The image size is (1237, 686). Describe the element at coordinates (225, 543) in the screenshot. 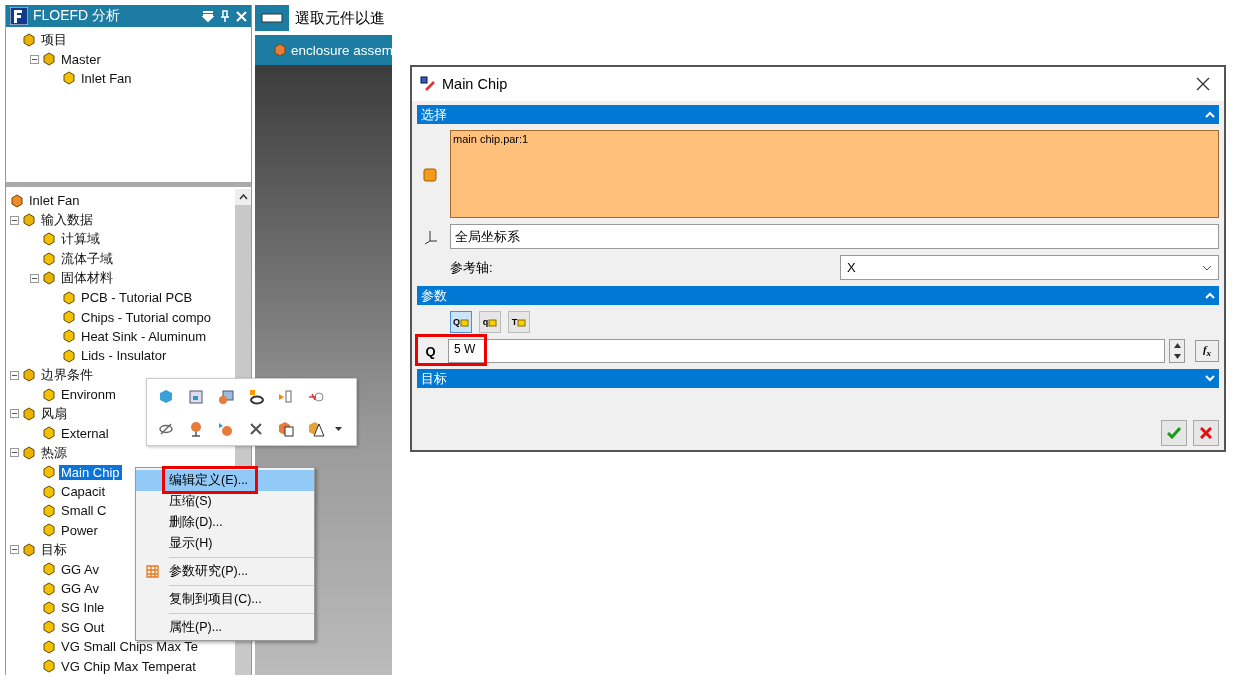

I see `menu-item: 显示(H)` at that location.